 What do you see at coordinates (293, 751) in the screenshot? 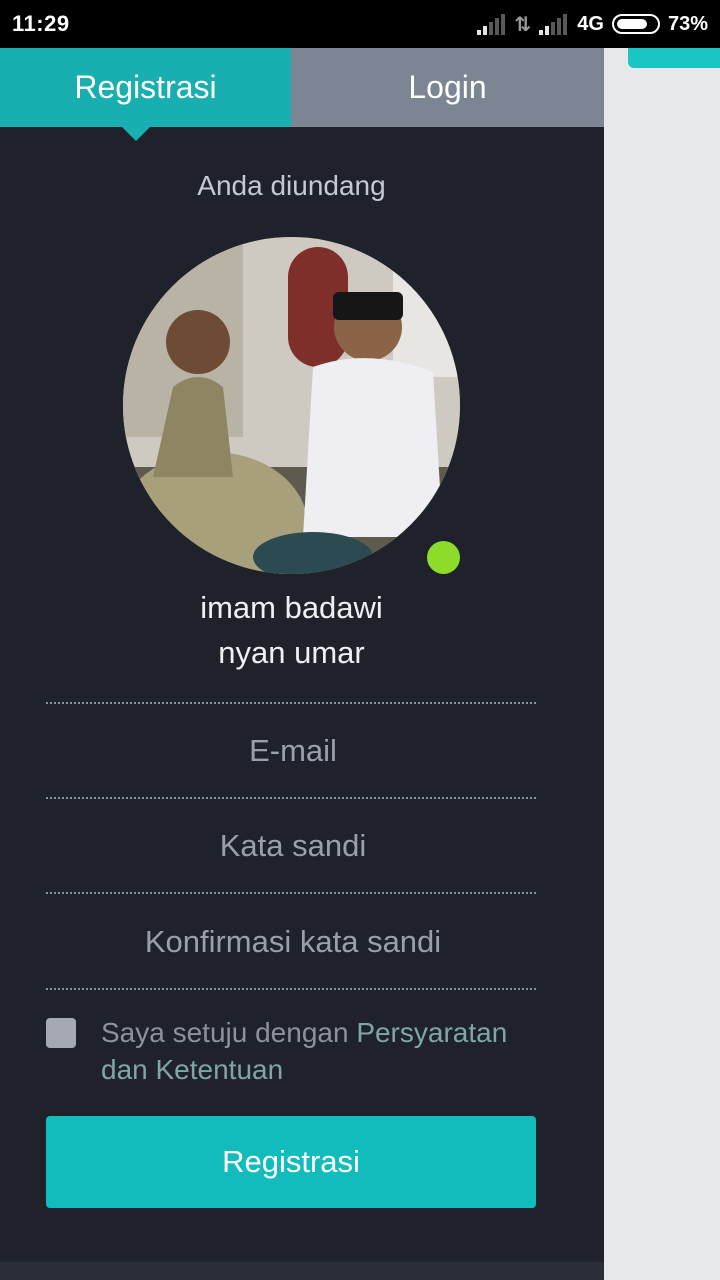
I see `email-field` at bounding box center [293, 751].